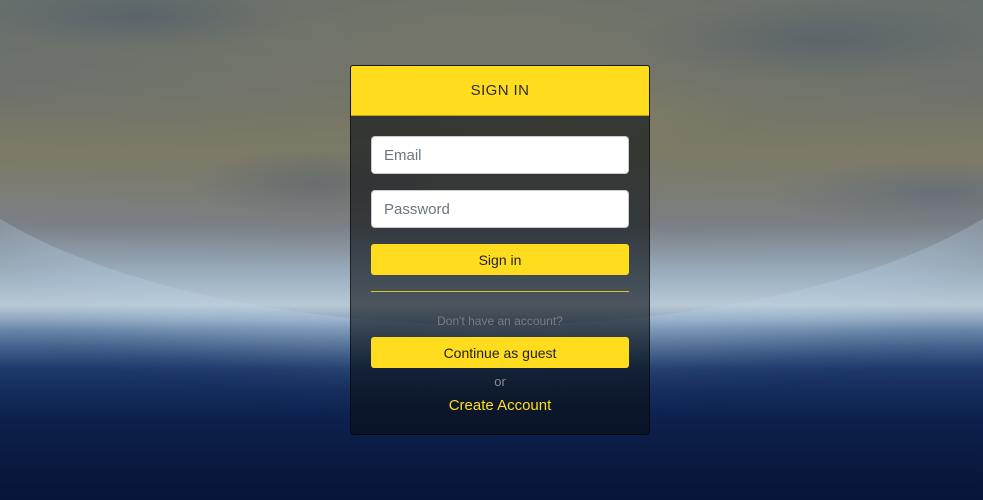 The width and height of the screenshot is (983, 500). What do you see at coordinates (500, 291) in the screenshot?
I see `divider` at bounding box center [500, 291].